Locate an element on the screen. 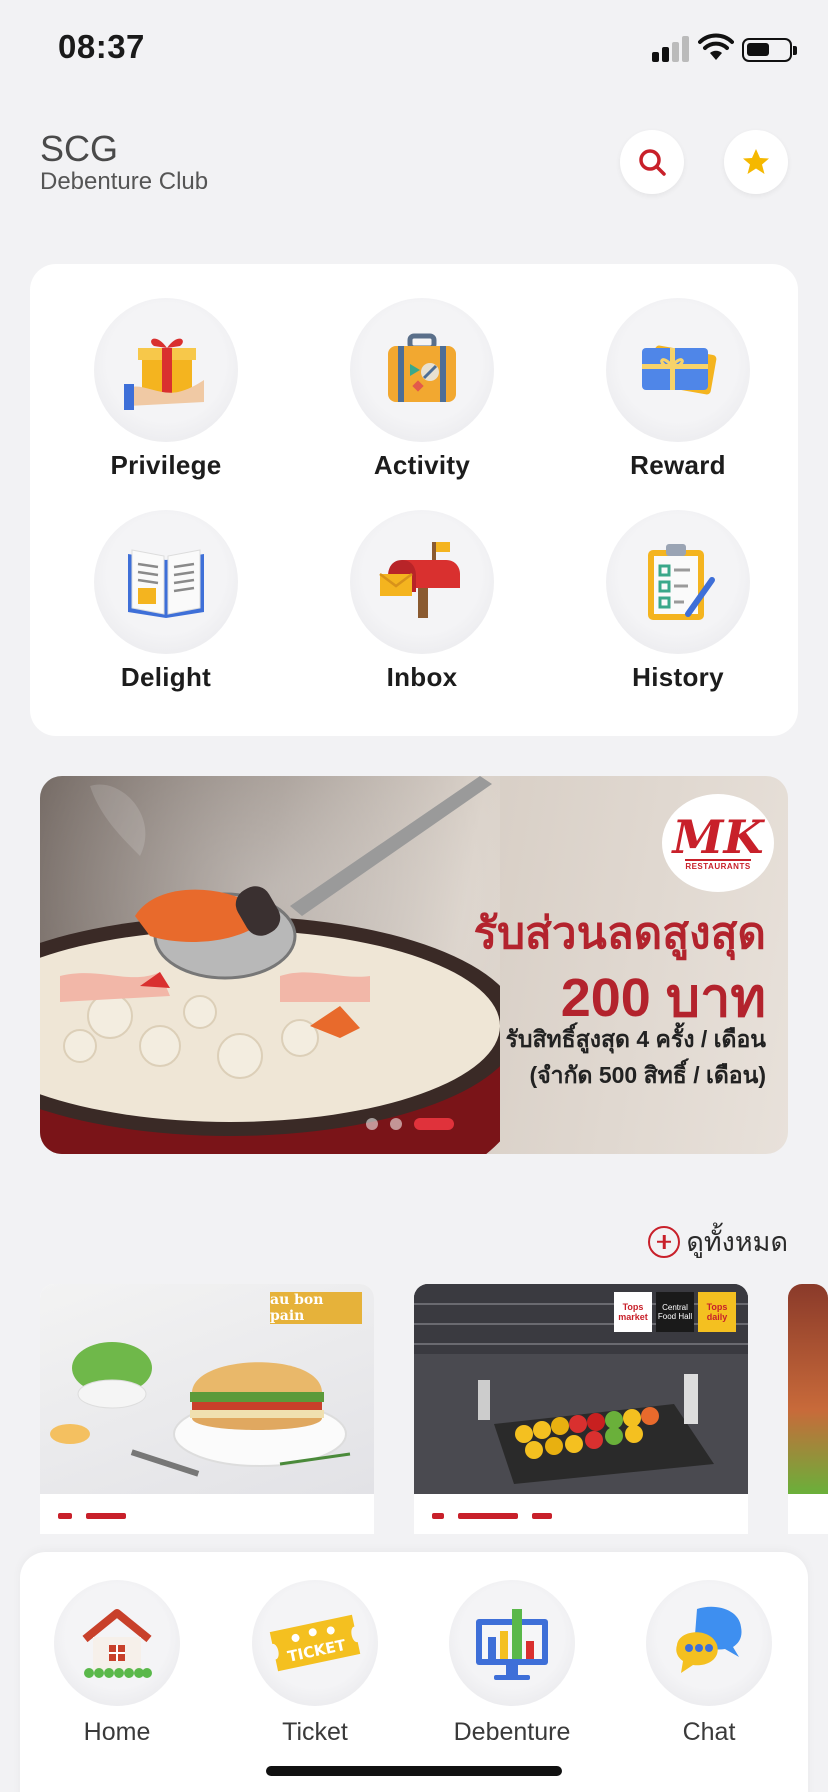 The image size is (828, 1792). status-time: 08:37 is located at coordinates (101, 46).